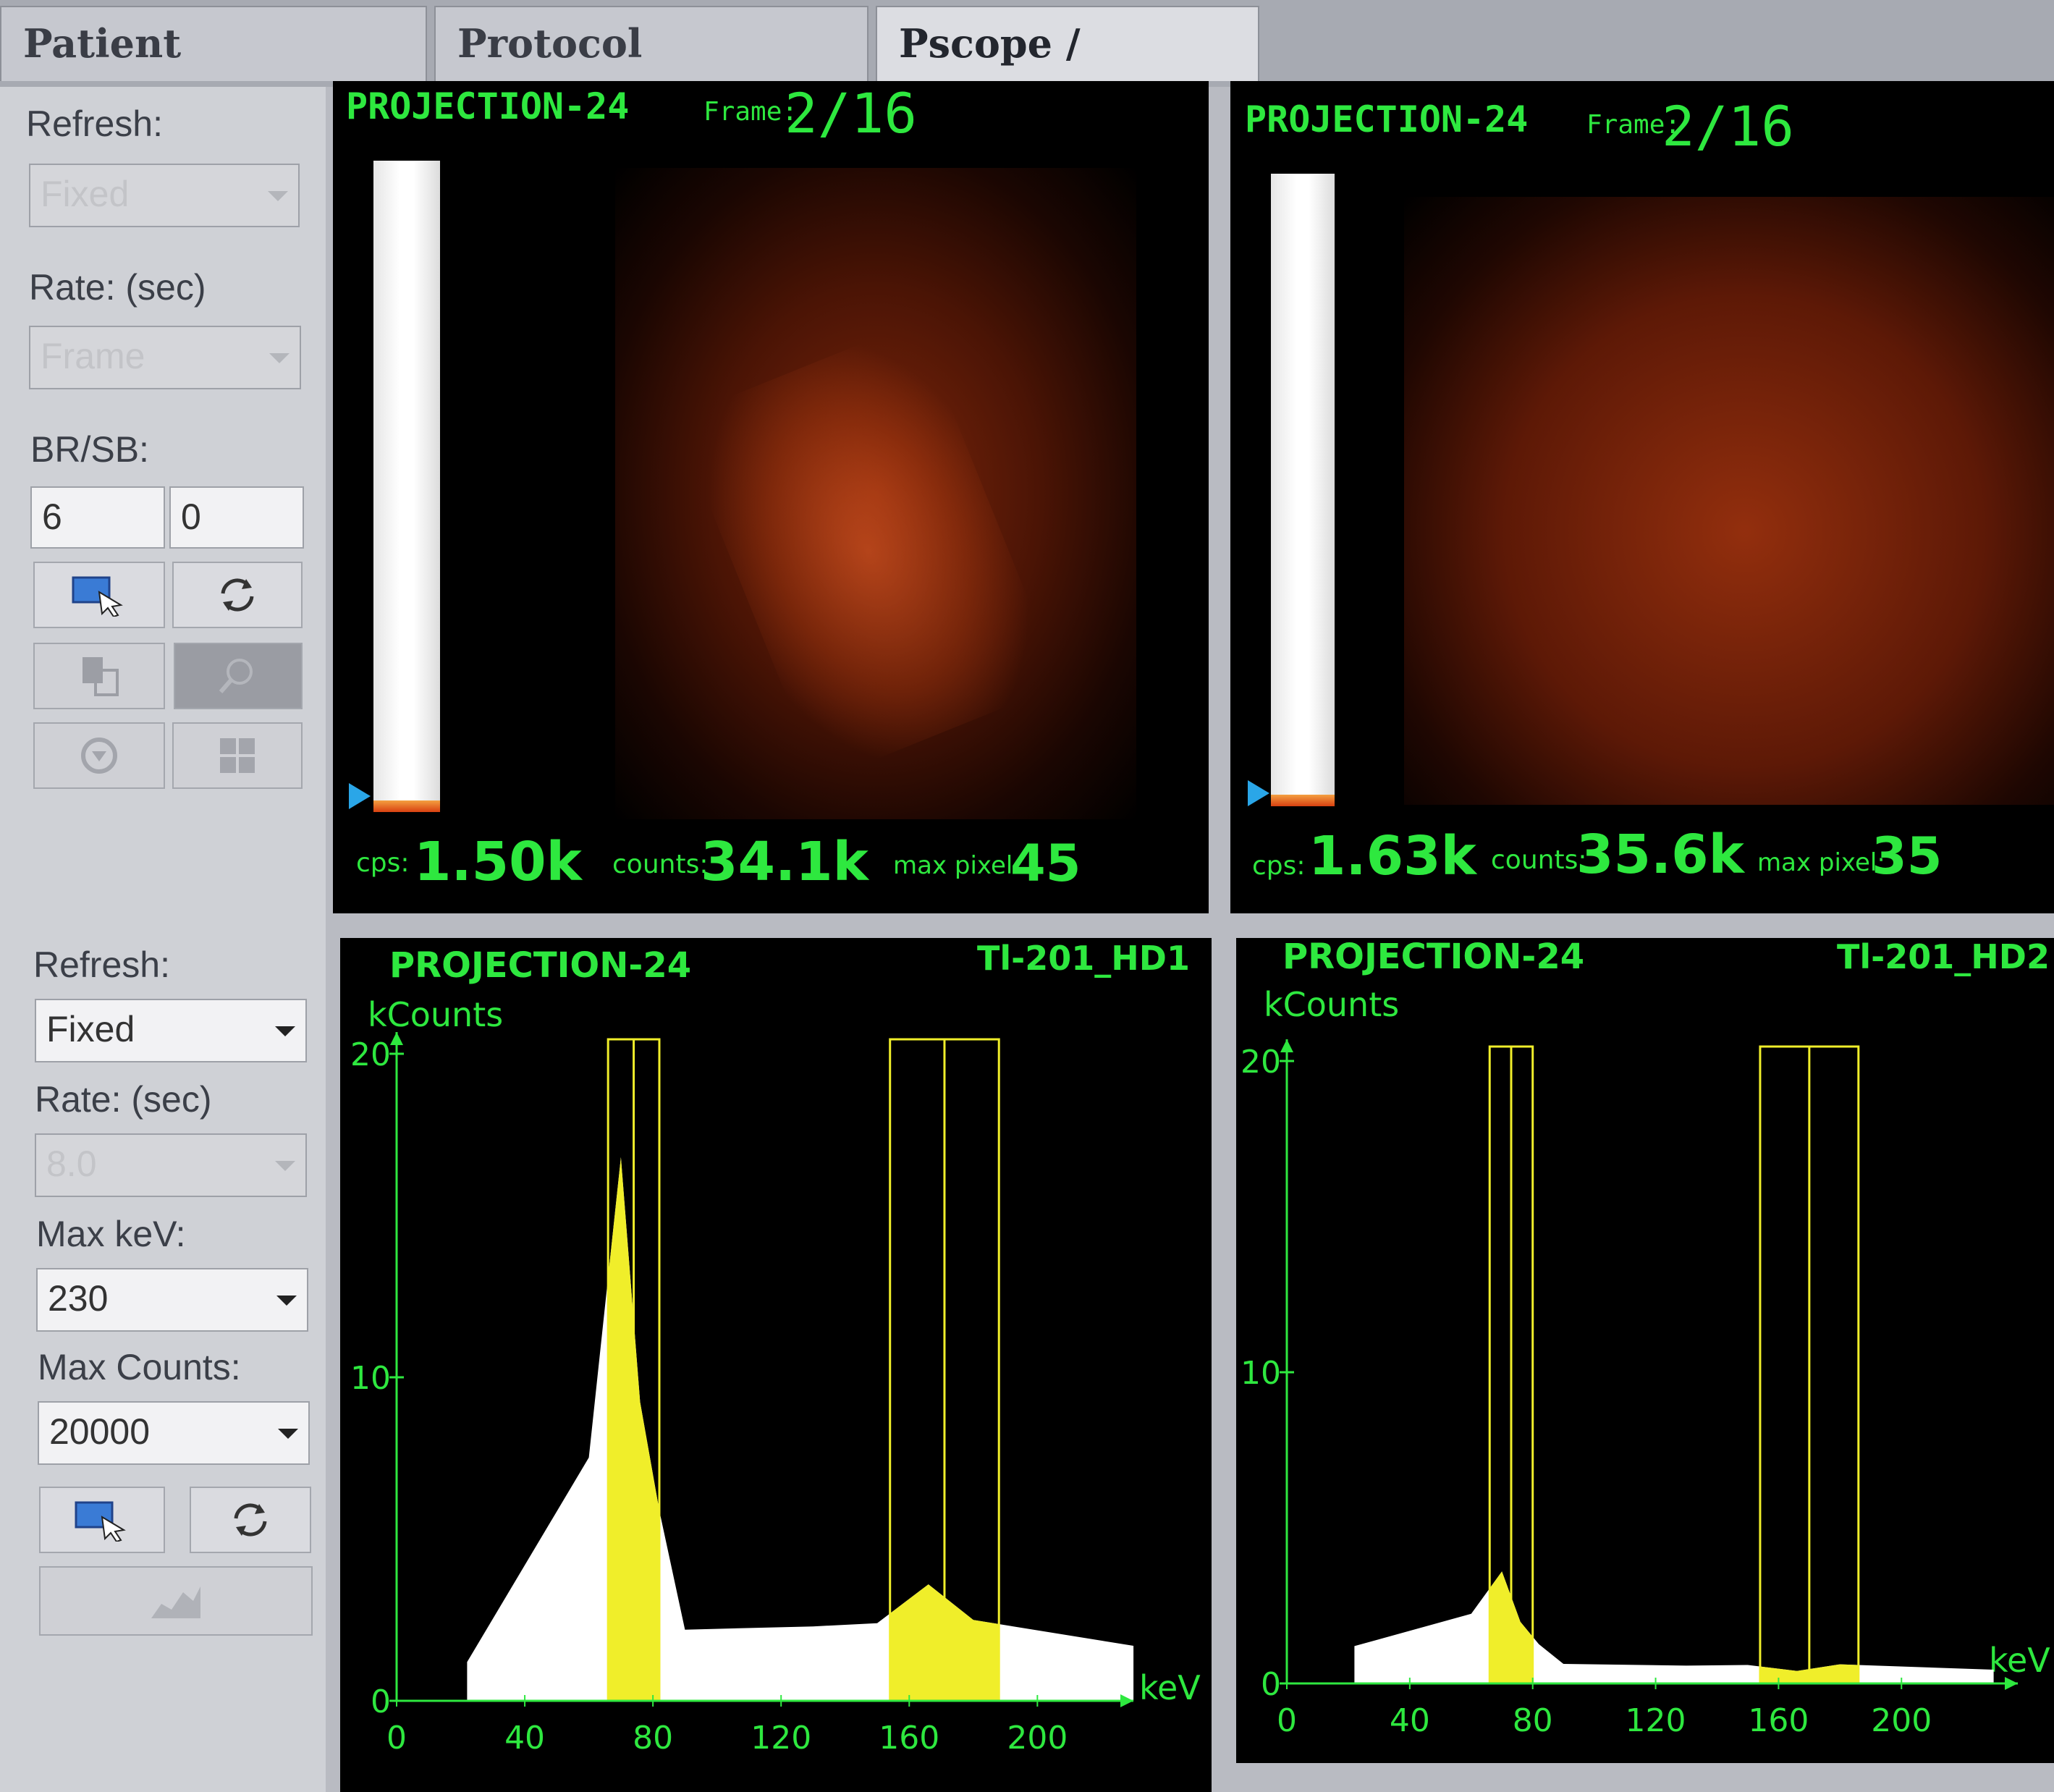  I want to click on spectrum-plot-2: 20 10 00 40 80 120 160 200, so click(1629, 1389).